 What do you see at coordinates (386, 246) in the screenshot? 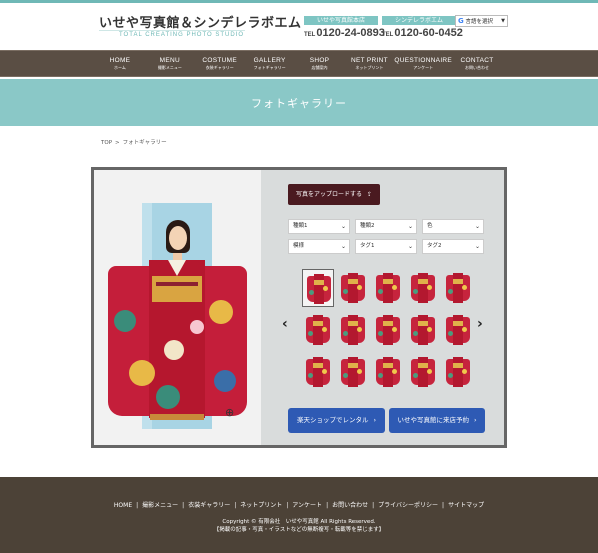
I see `filter-select: タグ1 ⌄` at bounding box center [386, 246].